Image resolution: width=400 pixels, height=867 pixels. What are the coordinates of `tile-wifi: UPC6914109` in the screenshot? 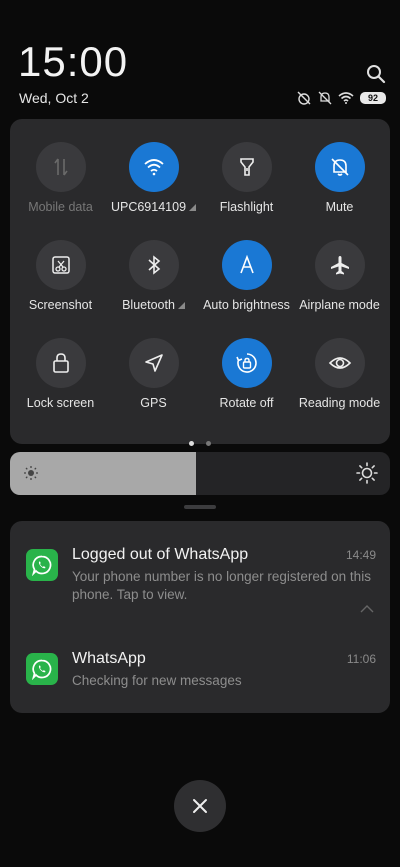 It's located at (153, 178).